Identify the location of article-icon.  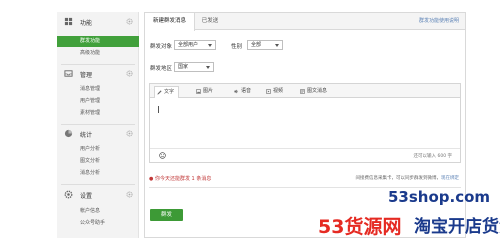
(302, 91).